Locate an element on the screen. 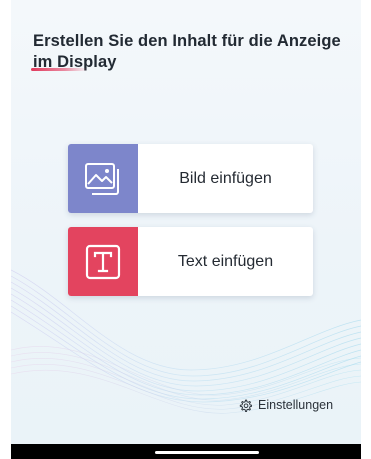 This screenshot has width=371, height=459. text-icon-box is located at coordinates (103, 261).